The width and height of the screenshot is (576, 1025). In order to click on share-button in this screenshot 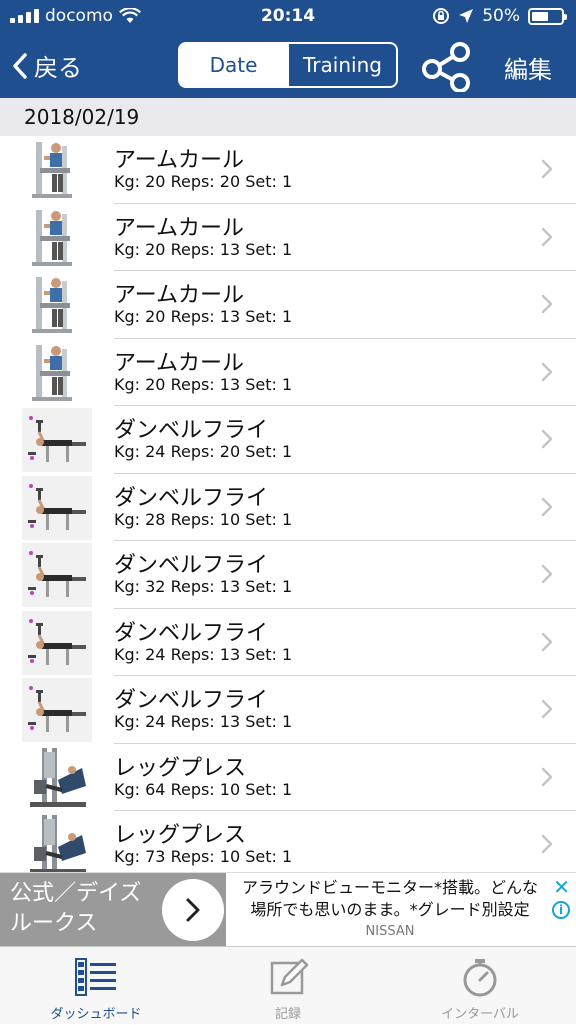, I will do `click(447, 66)`.